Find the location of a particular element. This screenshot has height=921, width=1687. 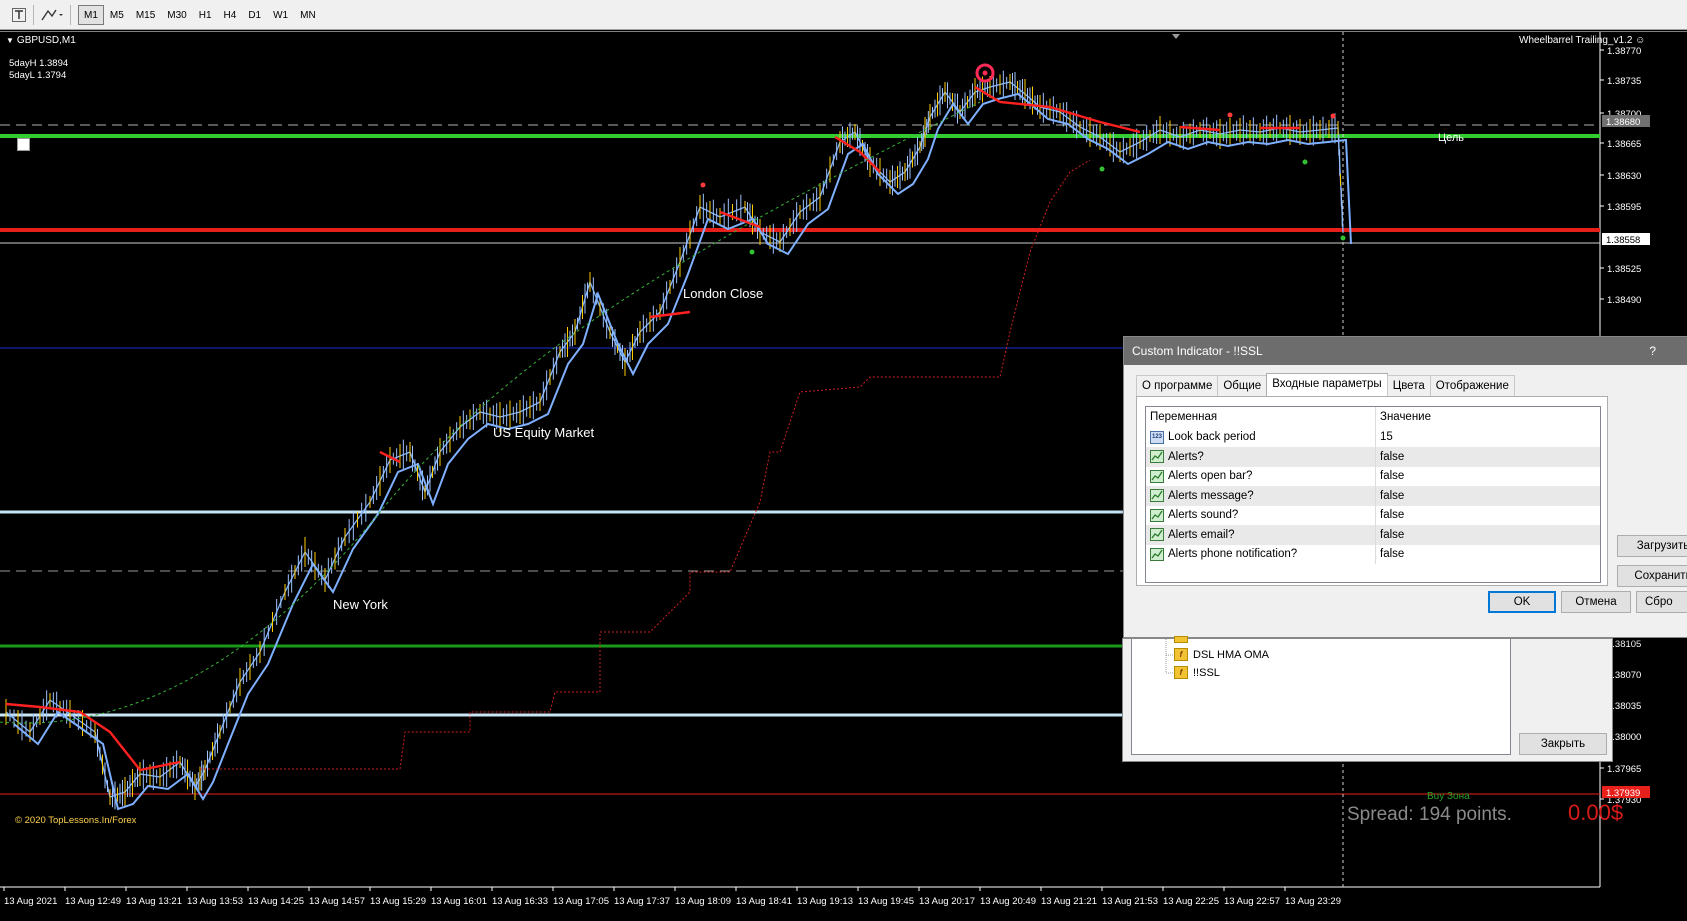

target-label: Цель is located at coordinates (1451, 138).